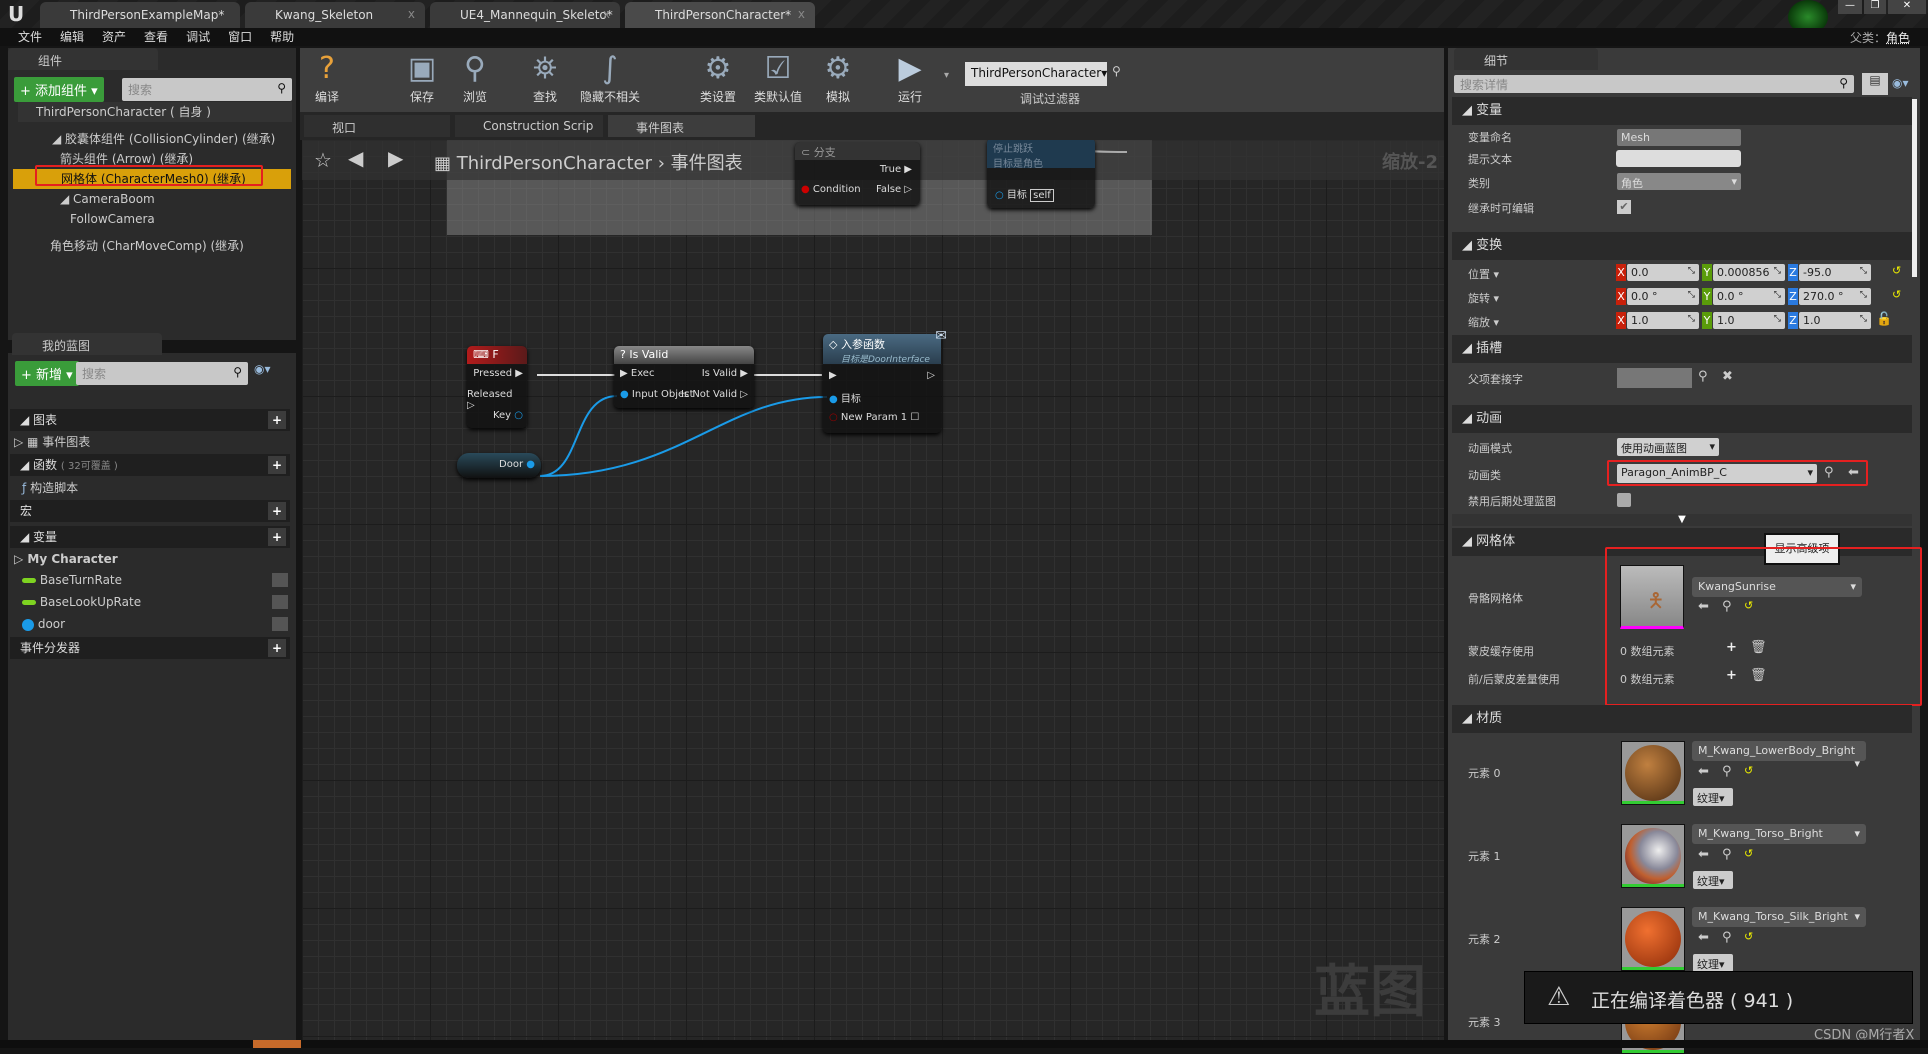  I want to click on section-functions: ◢ 函数 ( 32可覆盖 ) +, so click(150, 465).